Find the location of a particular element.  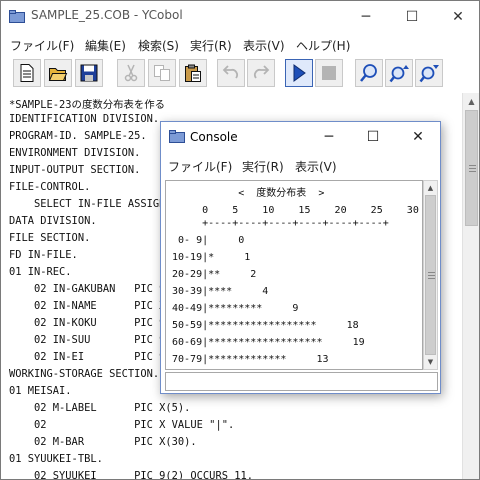

redo-button is located at coordinates (261, 73).